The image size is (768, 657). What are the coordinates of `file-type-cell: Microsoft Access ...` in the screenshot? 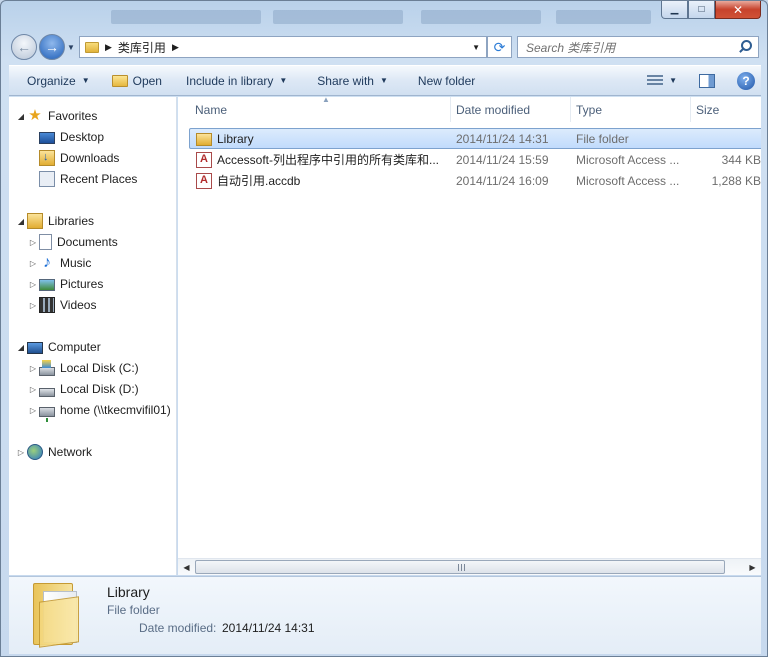 It's located at (628, 159).